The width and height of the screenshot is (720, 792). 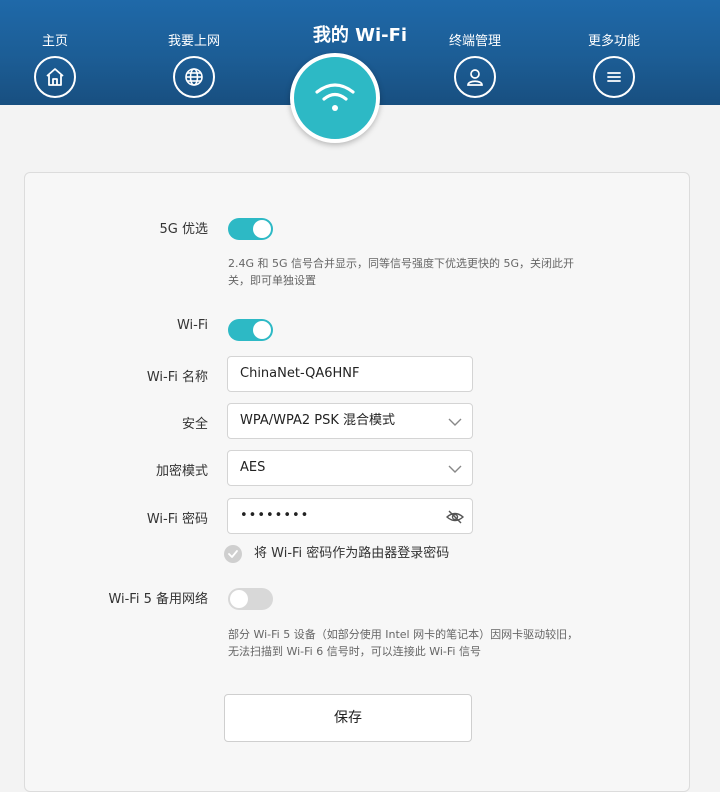 I want to click on check-icon, so click(x=233, y=554).